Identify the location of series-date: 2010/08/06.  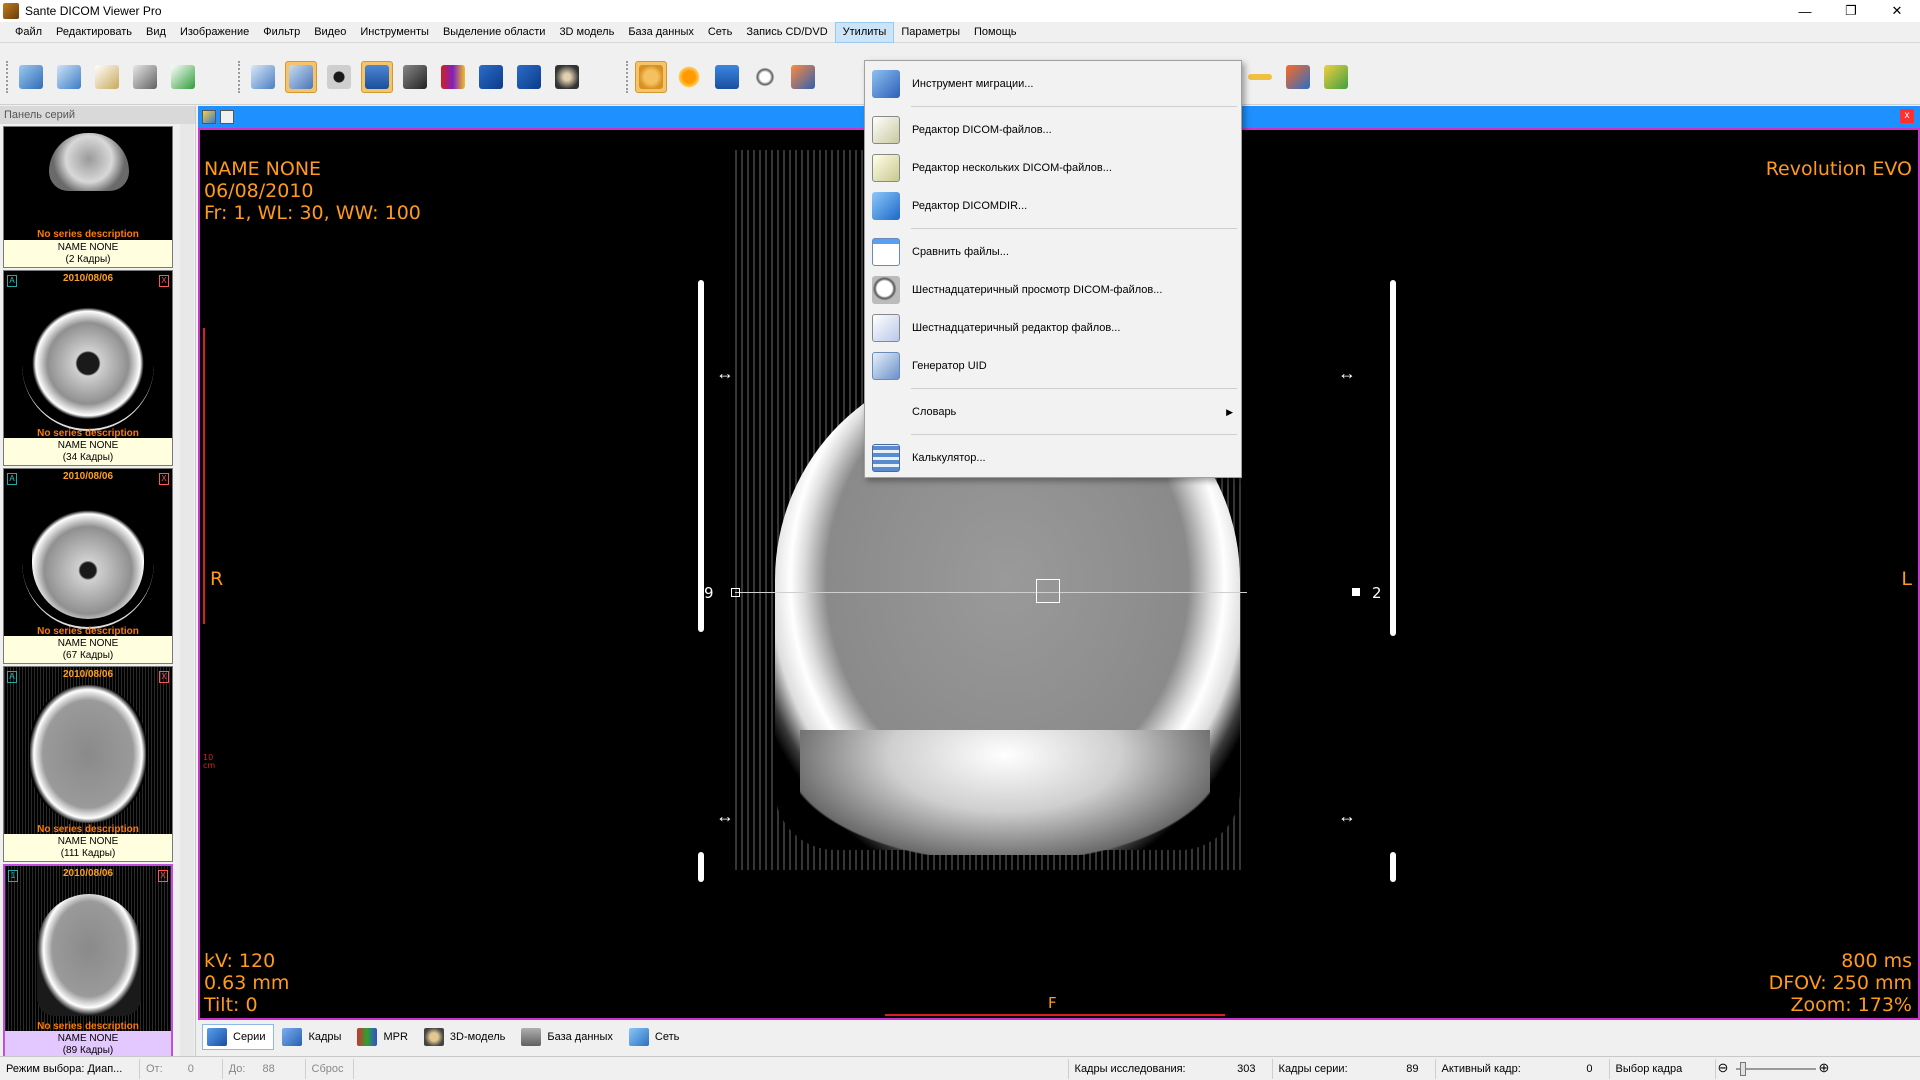
(88, 278).